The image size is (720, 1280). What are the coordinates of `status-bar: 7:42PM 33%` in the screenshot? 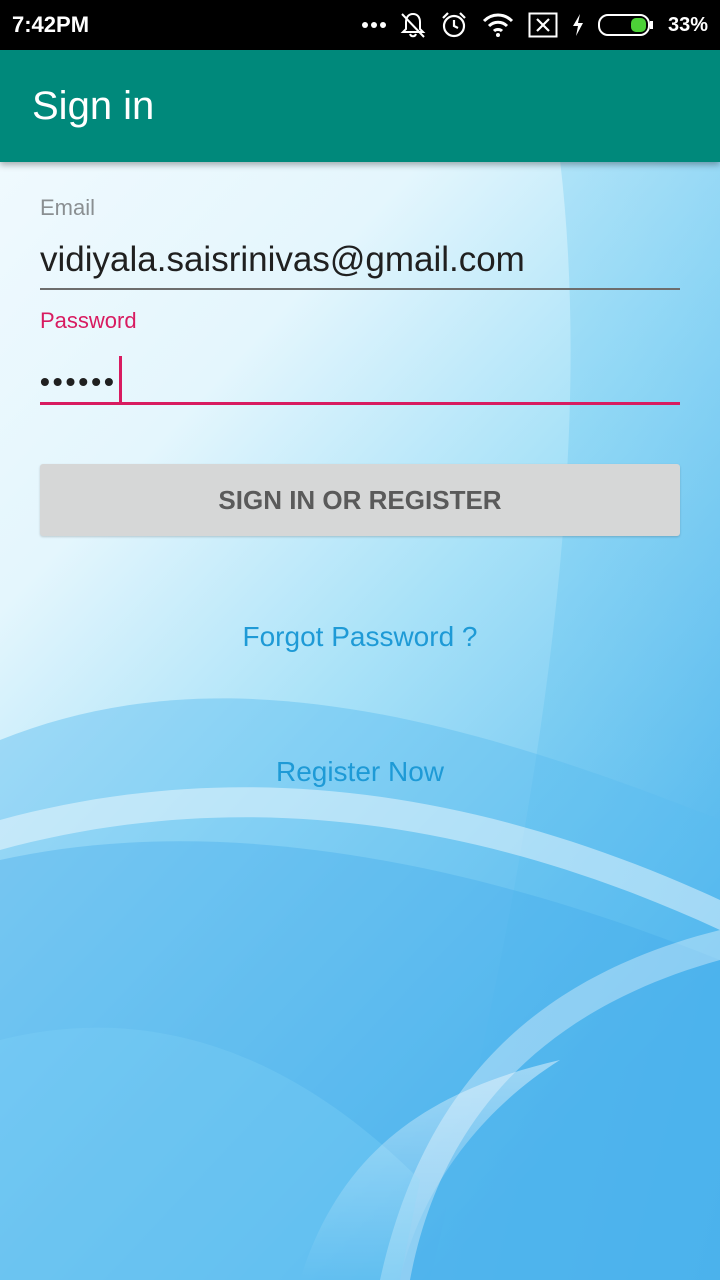 It's located at (360, 25).